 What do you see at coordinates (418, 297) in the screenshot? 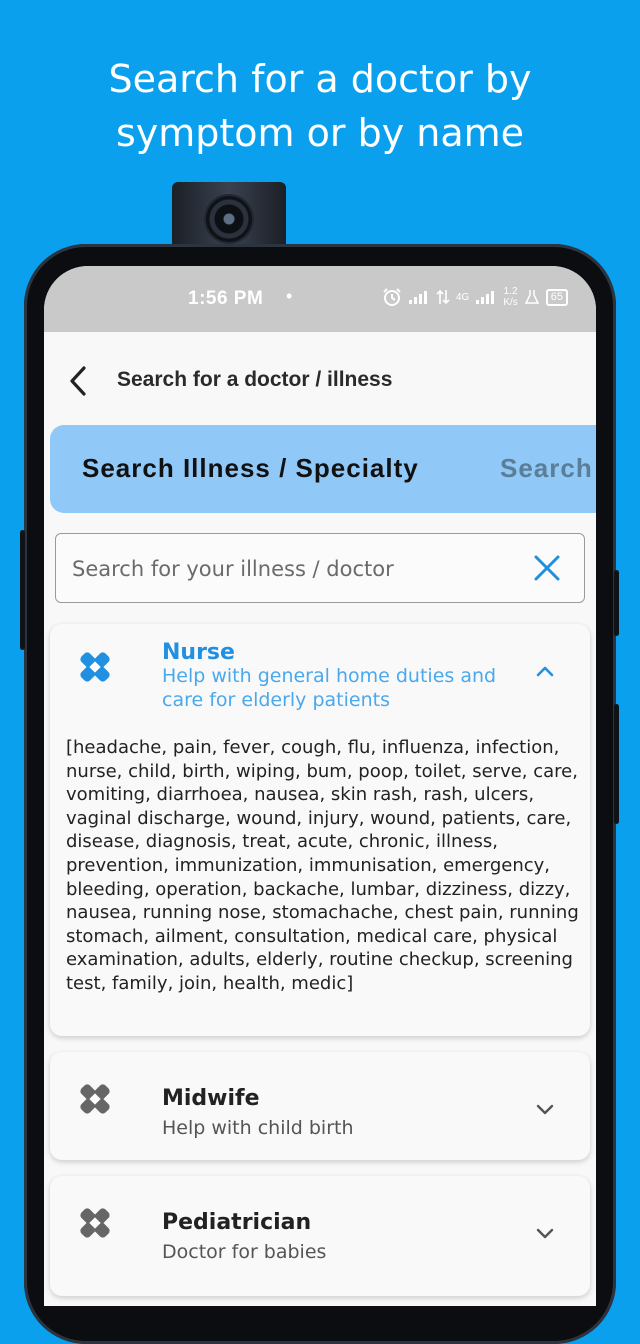
I see `signal-icon` at bounding box center [418, 297].